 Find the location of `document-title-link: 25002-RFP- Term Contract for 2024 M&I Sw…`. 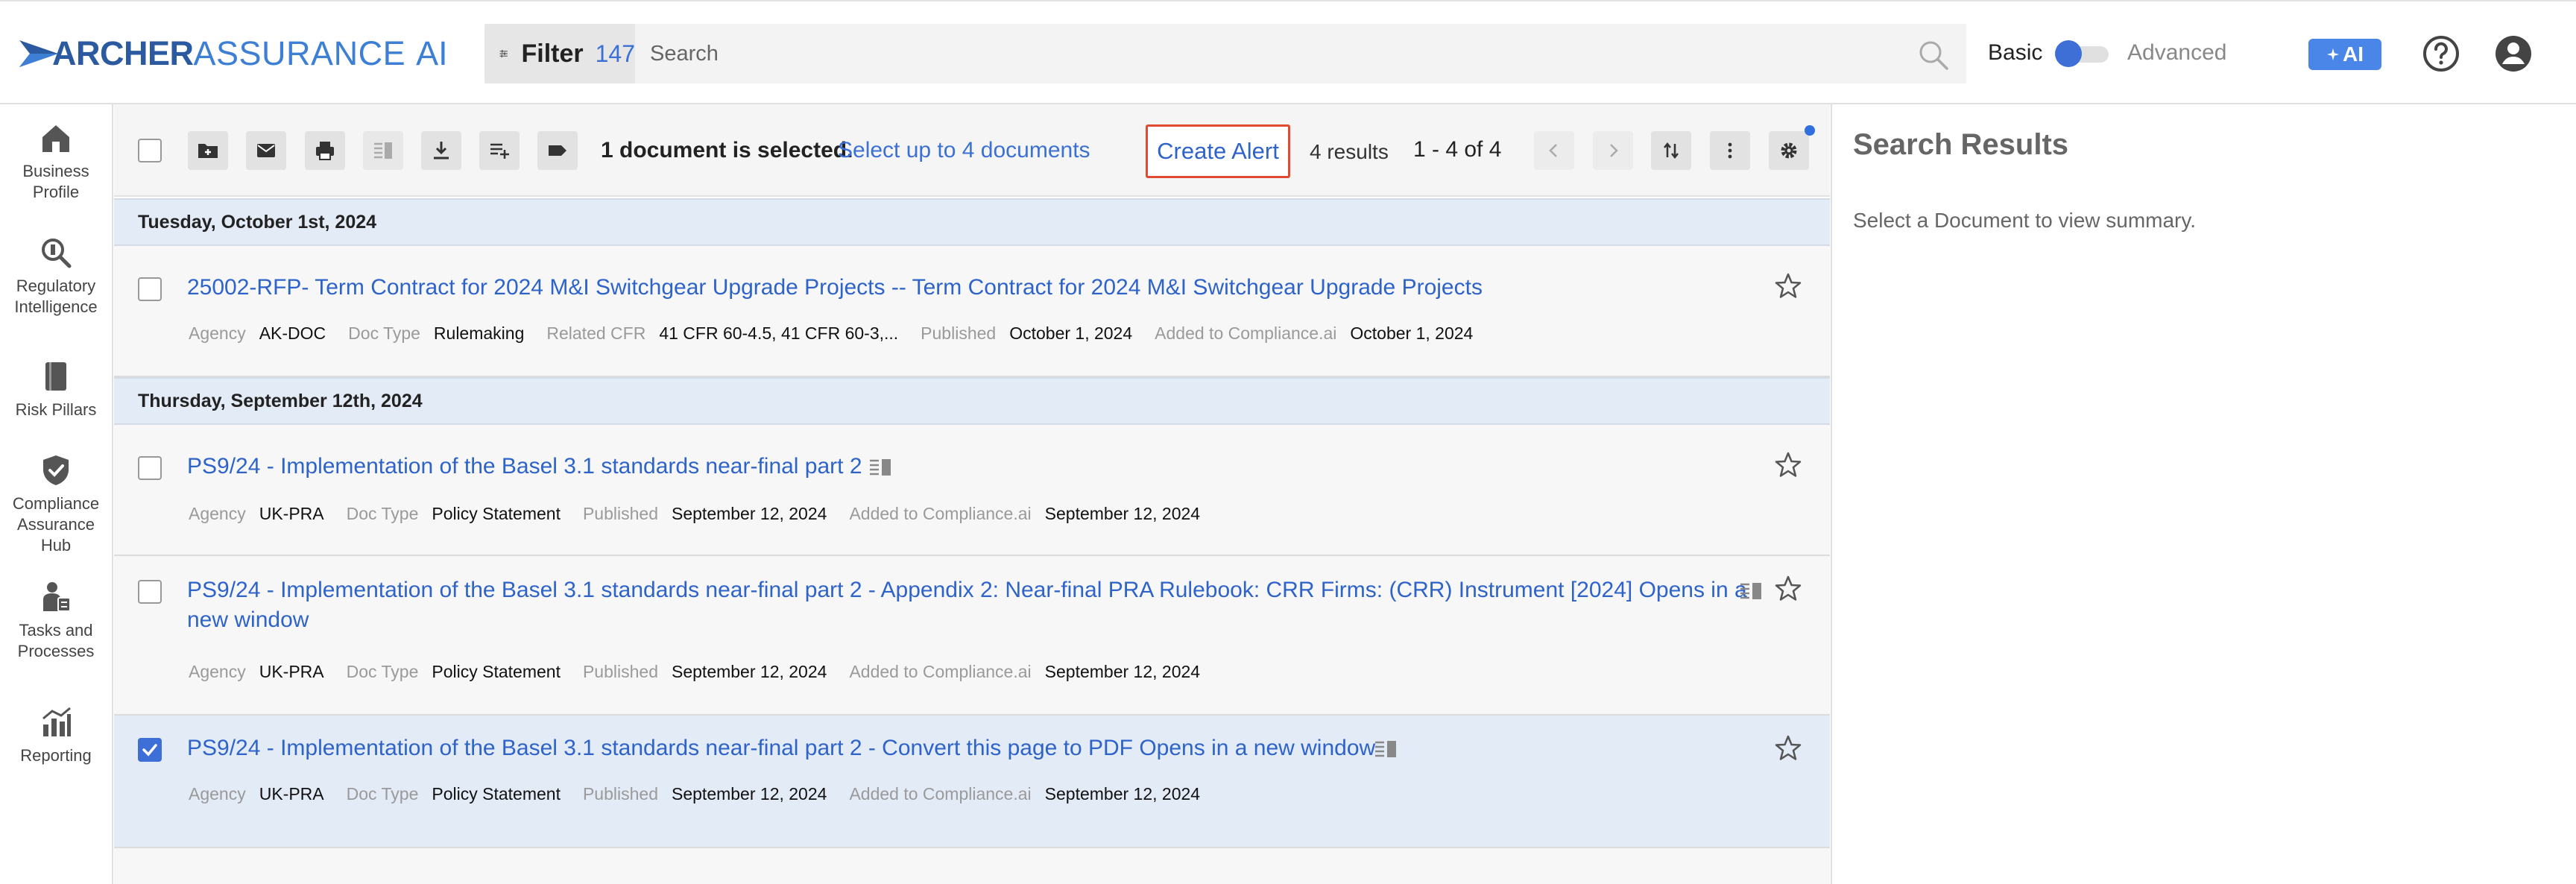

document-title-link: 25002-RFP- Term Contract for 2024 M&I Sw… is located at coordinates (835, 288).